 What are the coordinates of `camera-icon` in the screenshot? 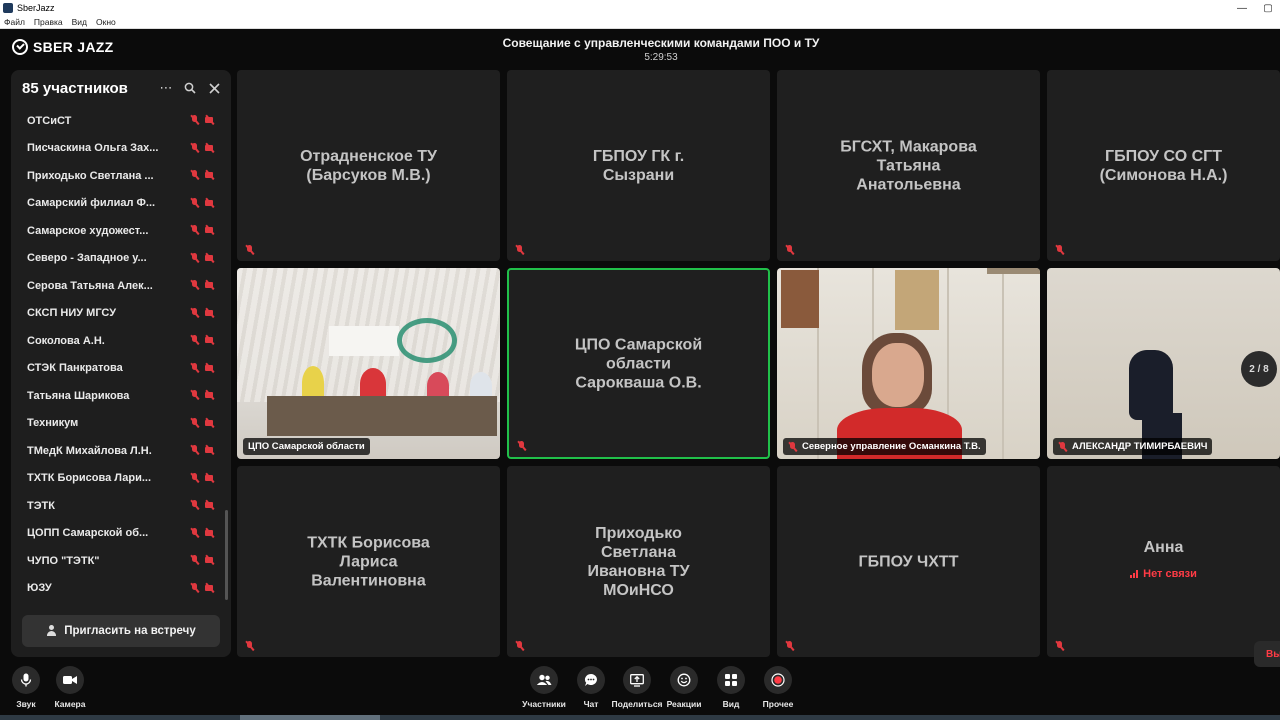 It's located at (70, 680).